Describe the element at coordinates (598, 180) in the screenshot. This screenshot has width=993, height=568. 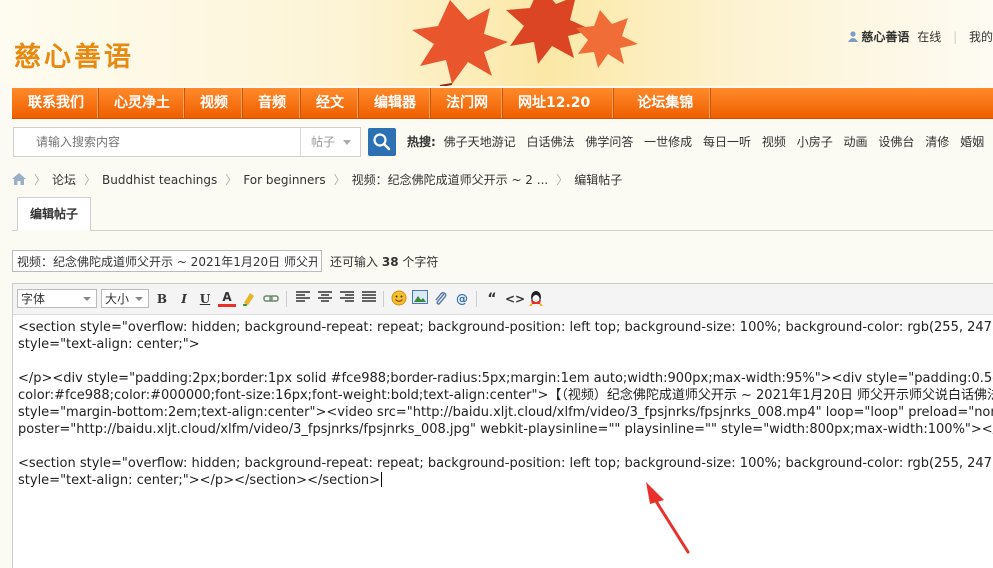
I see `breadcrumb-current: 编辑帖子` at that location.